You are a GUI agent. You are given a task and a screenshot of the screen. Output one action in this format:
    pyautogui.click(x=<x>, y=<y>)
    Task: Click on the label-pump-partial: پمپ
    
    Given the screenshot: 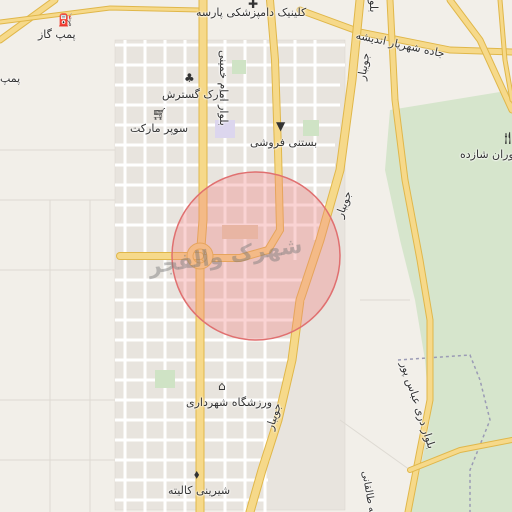 What is the action you would take?
    pyautogui.click(x=10, y=78)
    